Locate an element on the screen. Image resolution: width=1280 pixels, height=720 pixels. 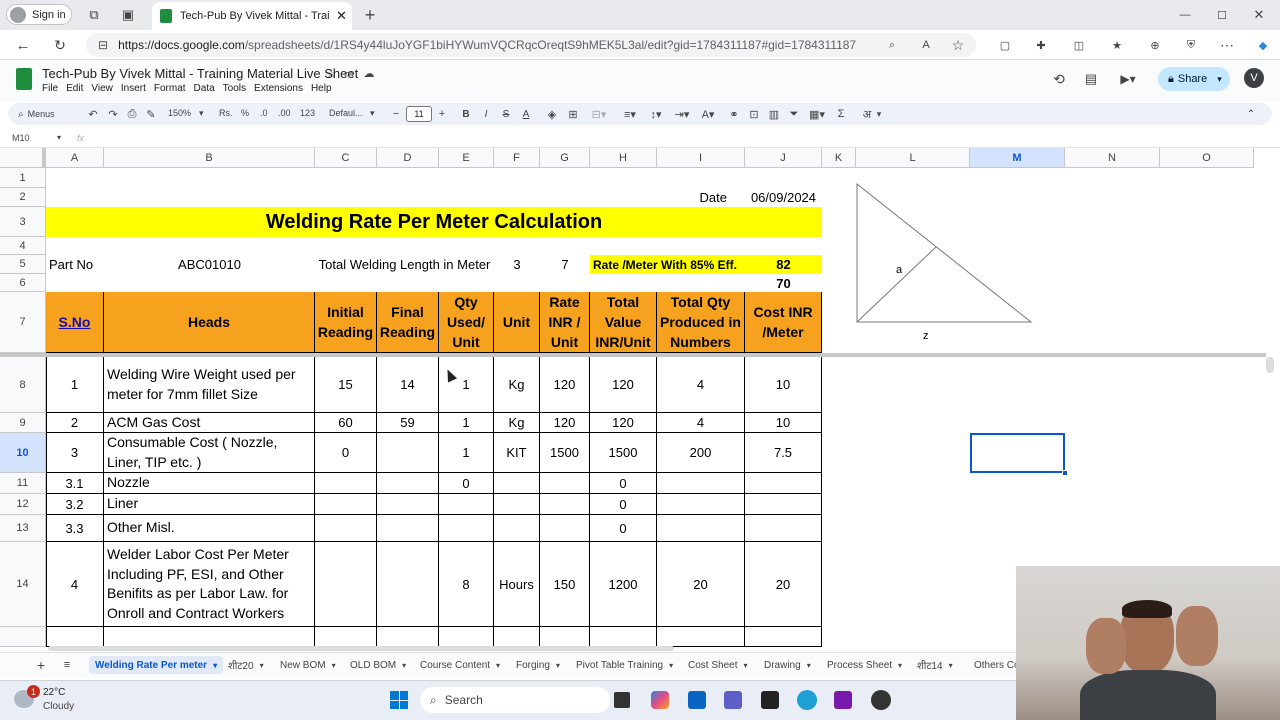
font-dropdown-icon: ▾ is located at coordinates (372, 113).